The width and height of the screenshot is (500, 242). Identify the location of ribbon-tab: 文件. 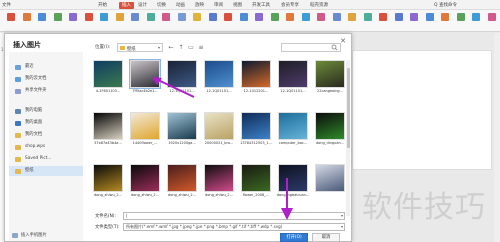
(6, 5).